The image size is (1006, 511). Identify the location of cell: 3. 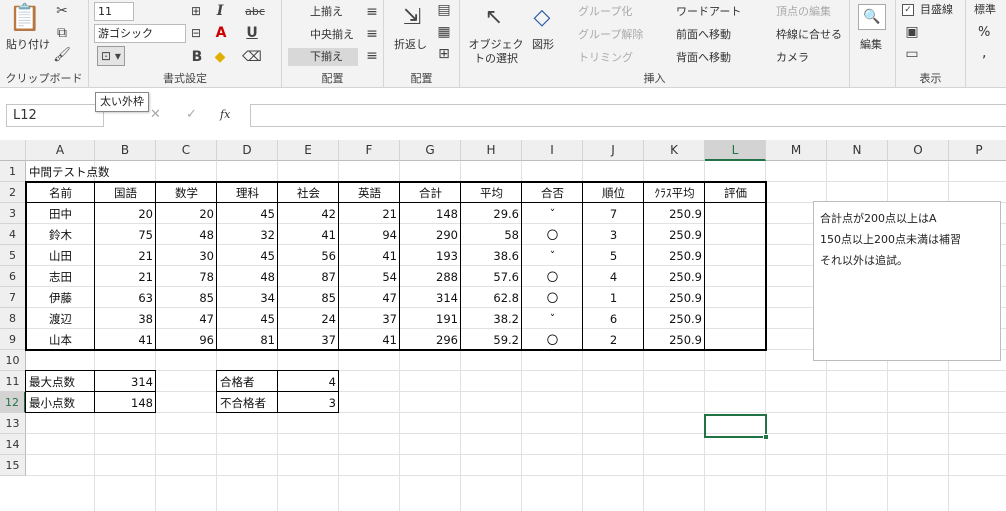
(613, 234).